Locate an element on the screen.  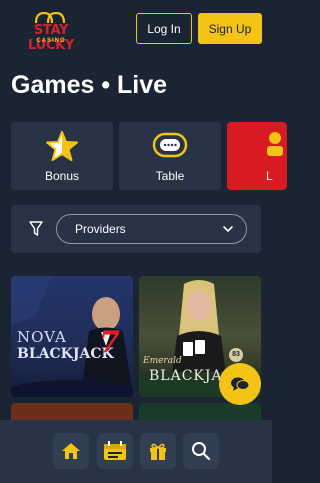
bottom-navigation is located at coordinates (136, 451).